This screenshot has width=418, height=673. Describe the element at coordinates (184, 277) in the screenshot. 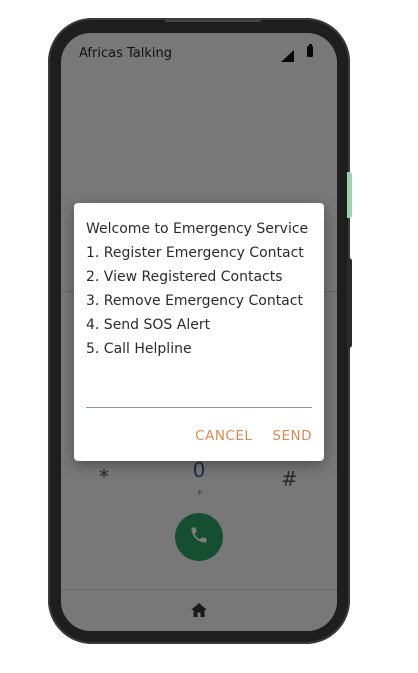

I see `menu-option-view: 2. View Registered Contacts` at that location.